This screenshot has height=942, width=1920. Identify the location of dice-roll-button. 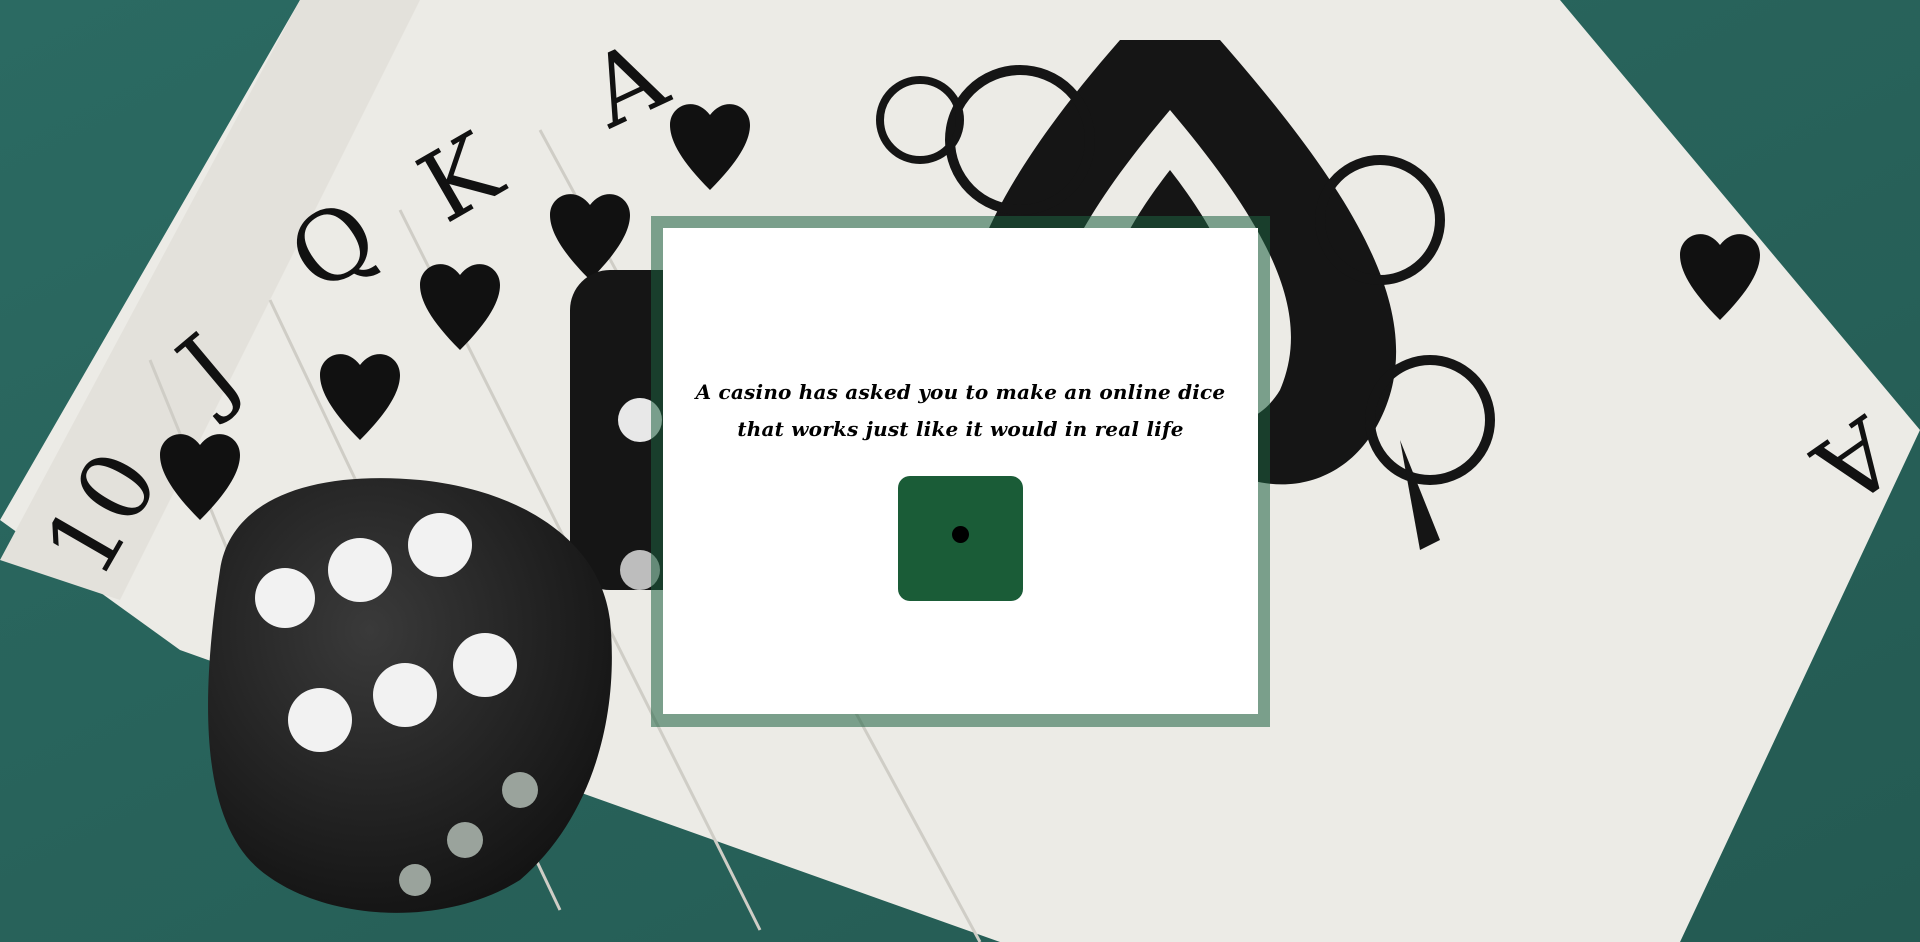
(960, 538).